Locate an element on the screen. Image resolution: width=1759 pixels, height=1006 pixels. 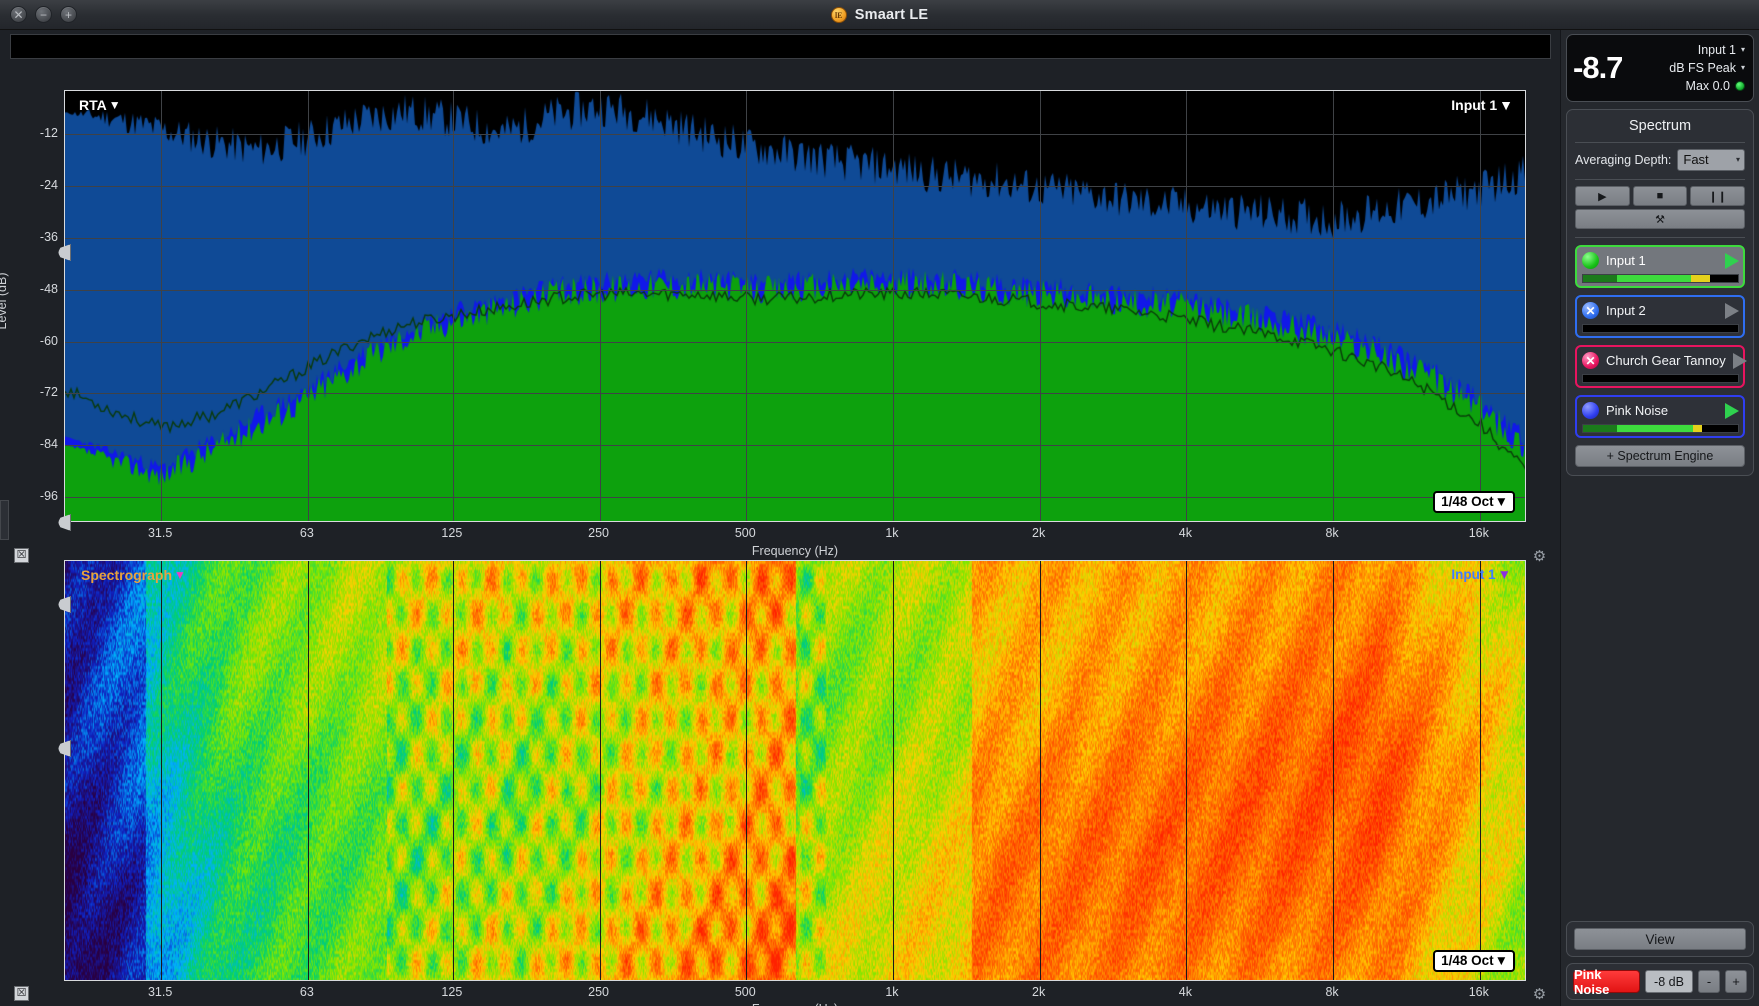
meter-max-row: Max 0.0 is located at coordinates (1707, 86).